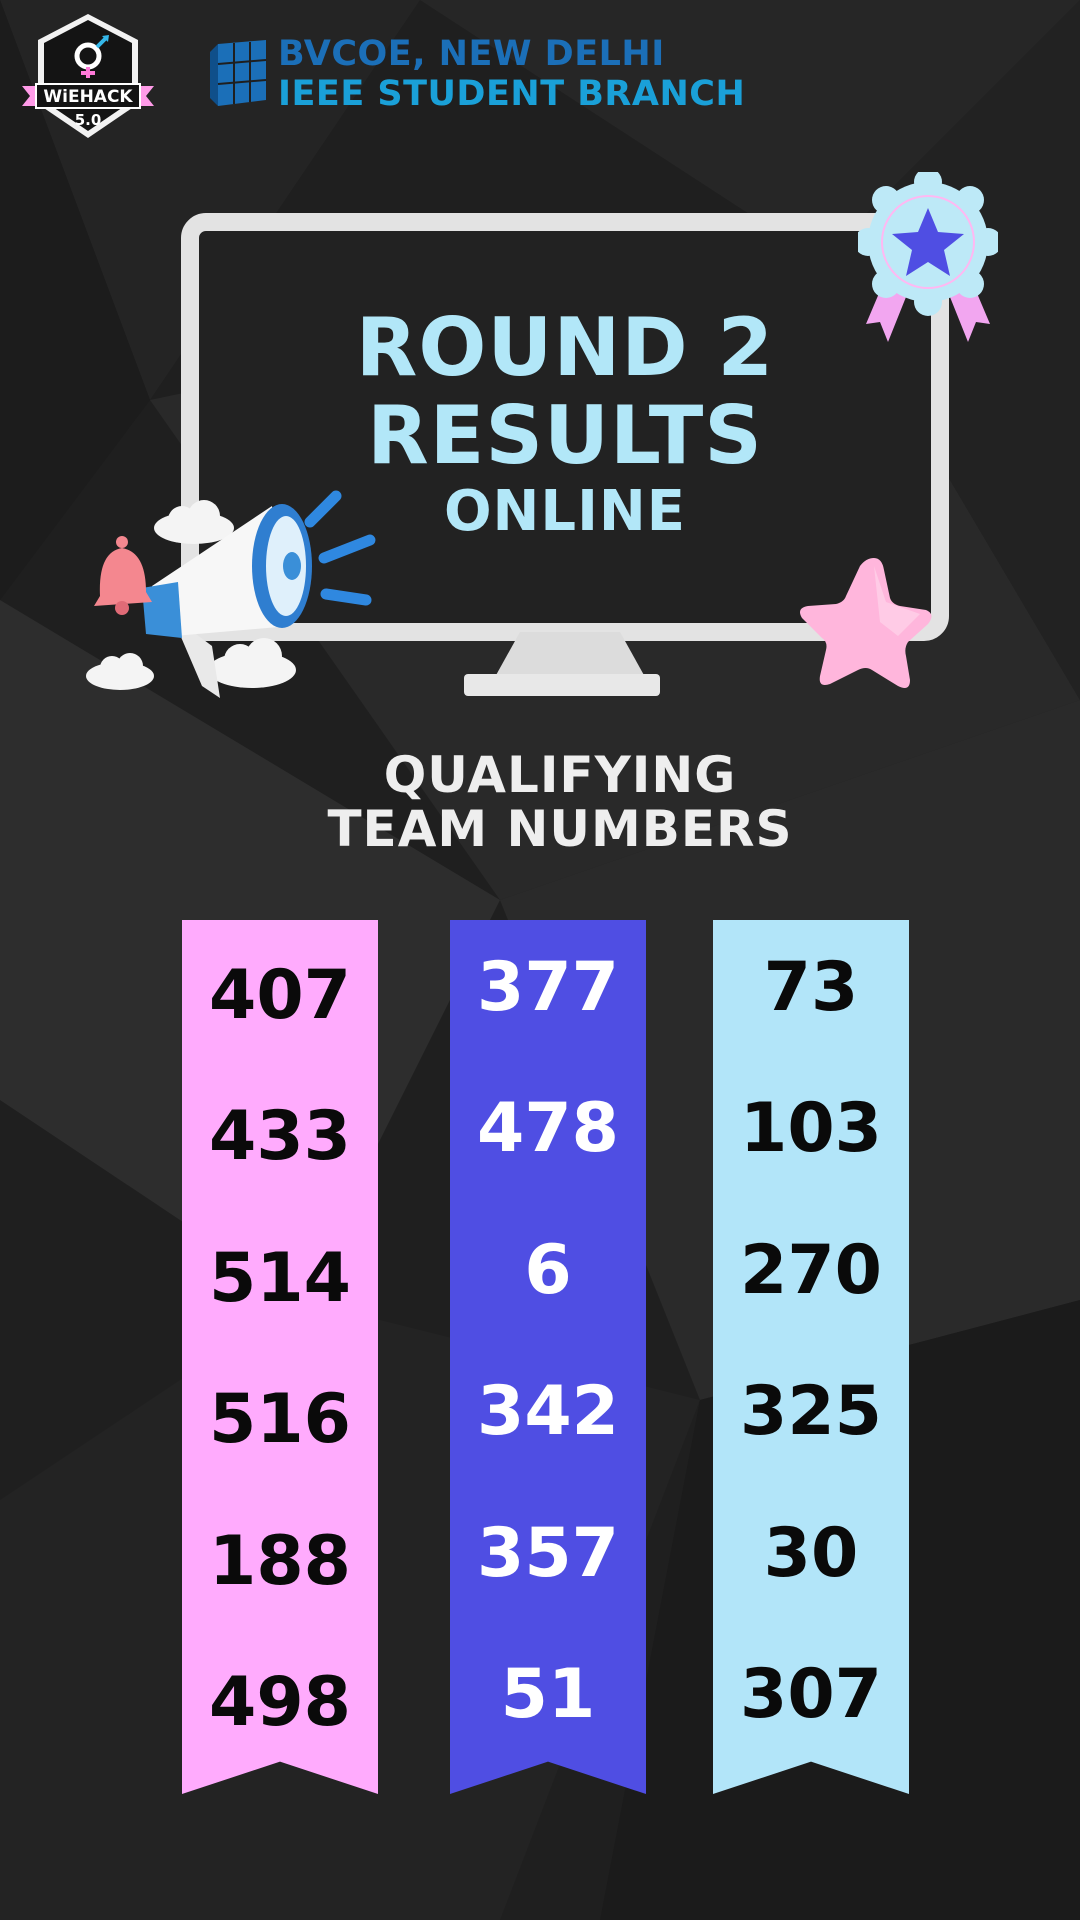 Image resolution: width=1080 pixels, height=1920 pixels. Describe the element at coordinates (238, 73) in the screenshot. I see `ieee-cube-icon` at that location.